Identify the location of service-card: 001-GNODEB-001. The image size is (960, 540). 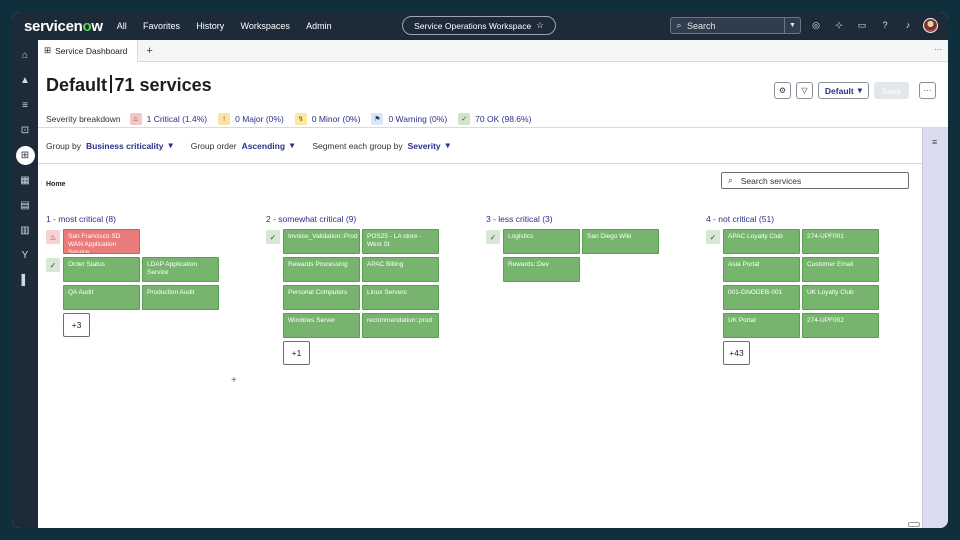
(761, 297).